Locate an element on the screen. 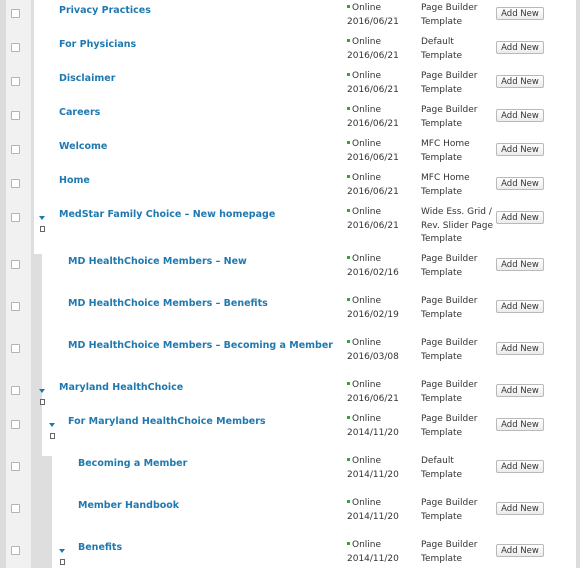  page-title-link: Privacy Practices is located at coordinates (105, 10).